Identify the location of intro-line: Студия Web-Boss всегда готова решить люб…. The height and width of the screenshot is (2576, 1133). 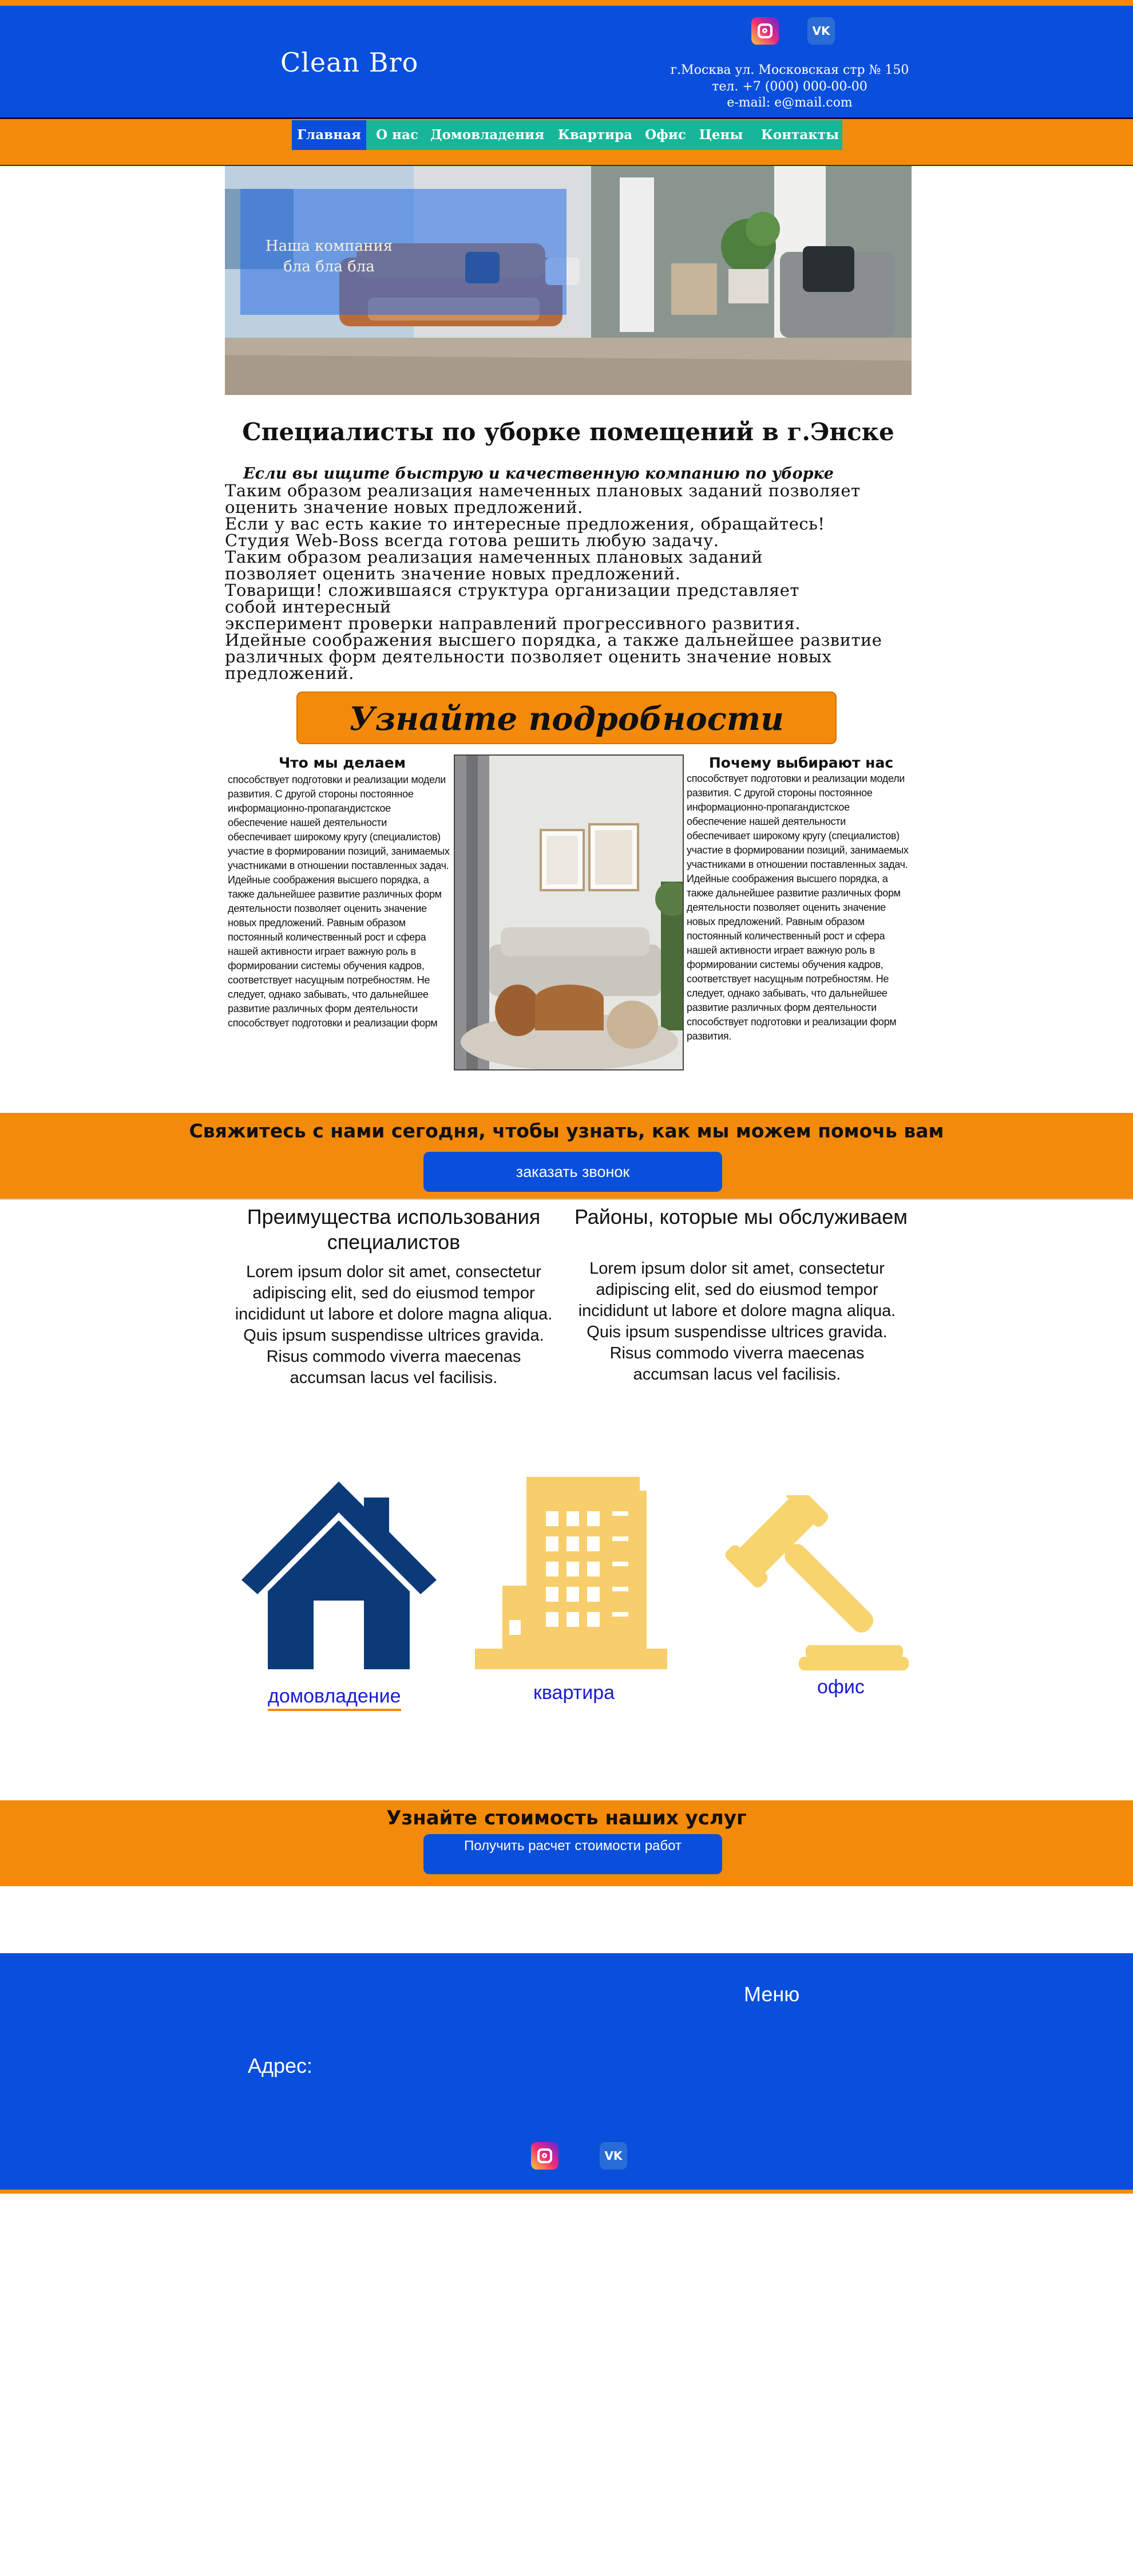
(472, 540).